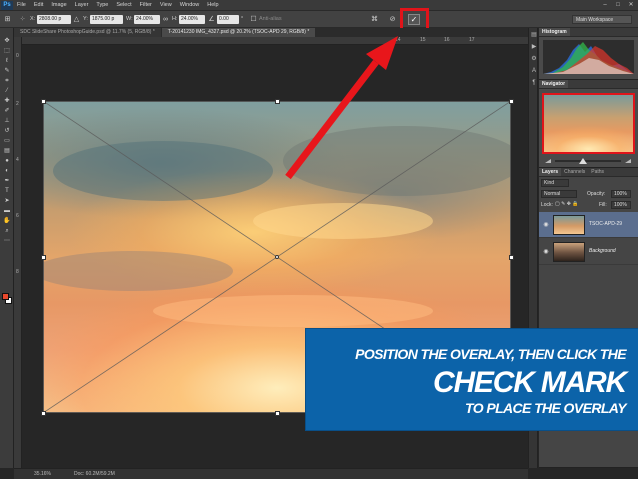 The width and height of the screenshot is (638, 479). What do you see at coordinates (76, 19) in the screenshot?
I see `delta-icon: △` at bounding box center [76, 19].